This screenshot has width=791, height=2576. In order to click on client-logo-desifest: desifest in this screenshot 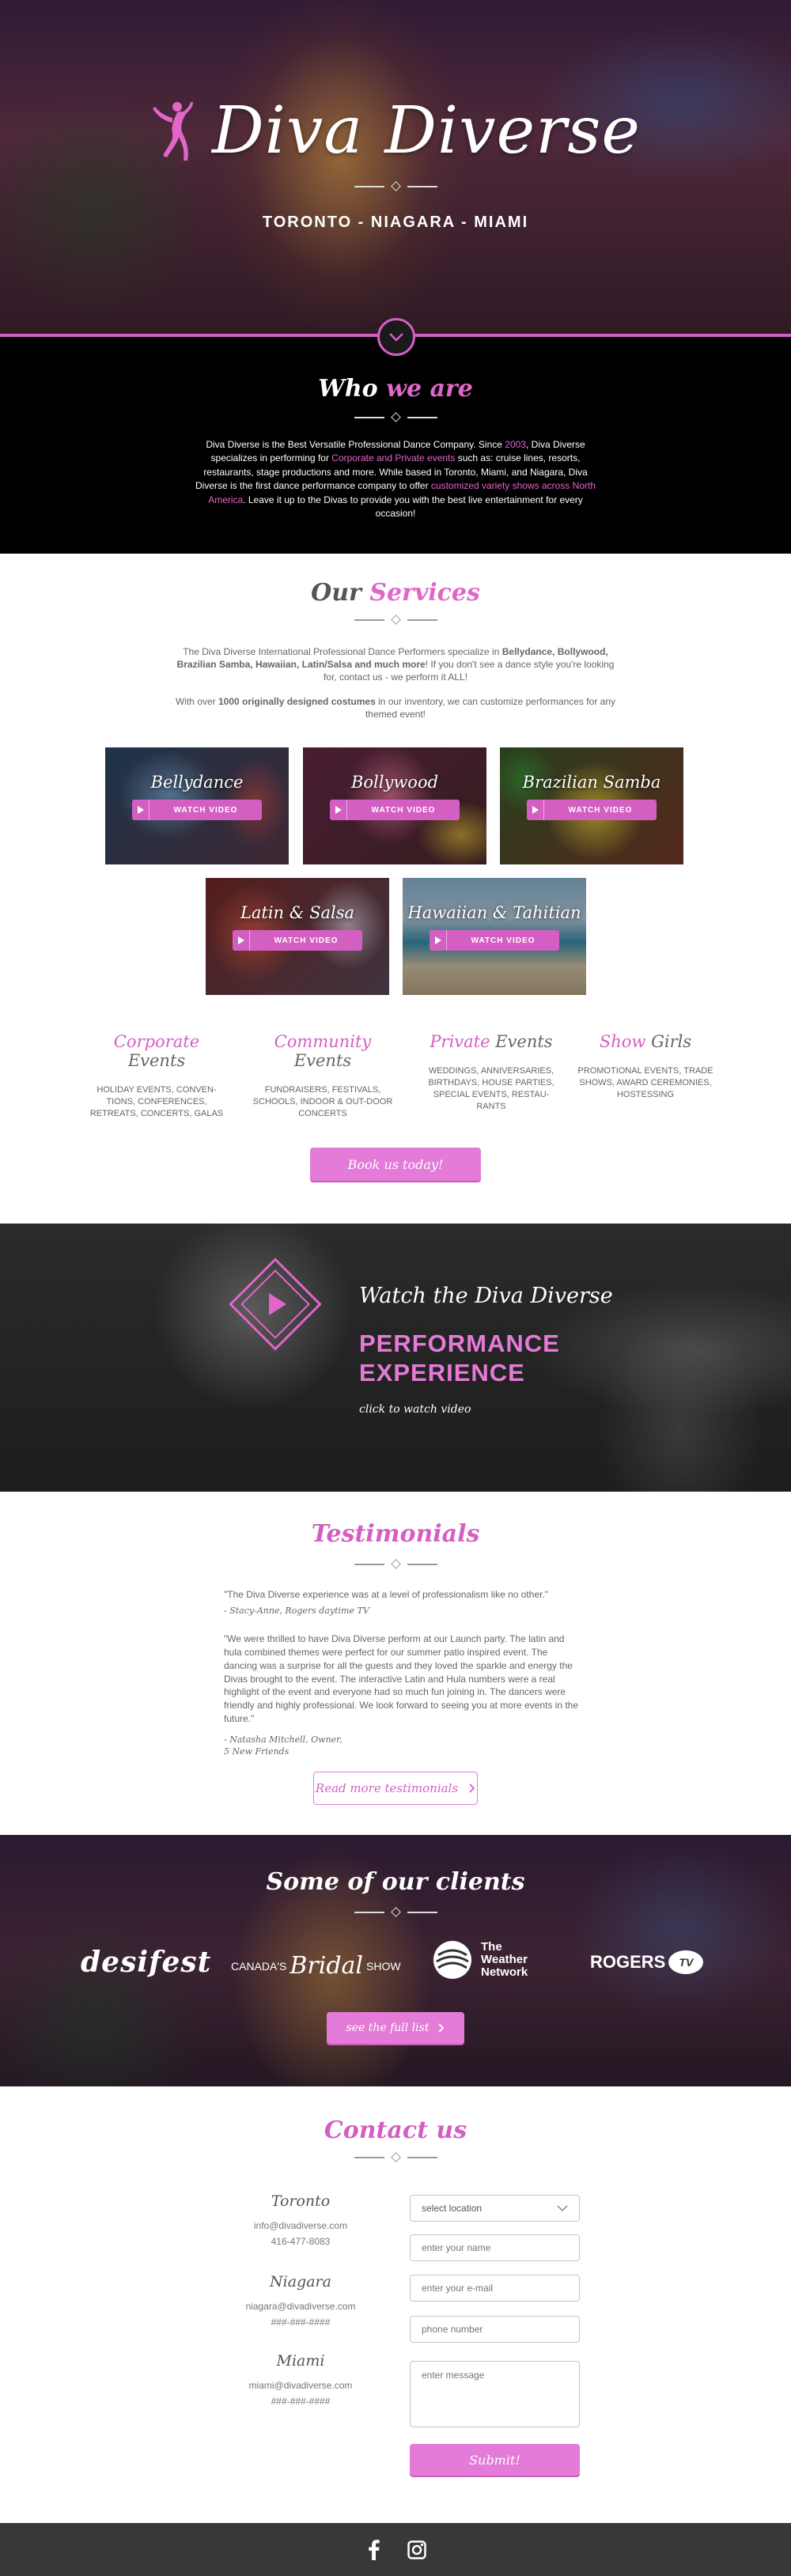, I will do `click(147, 1963)`.